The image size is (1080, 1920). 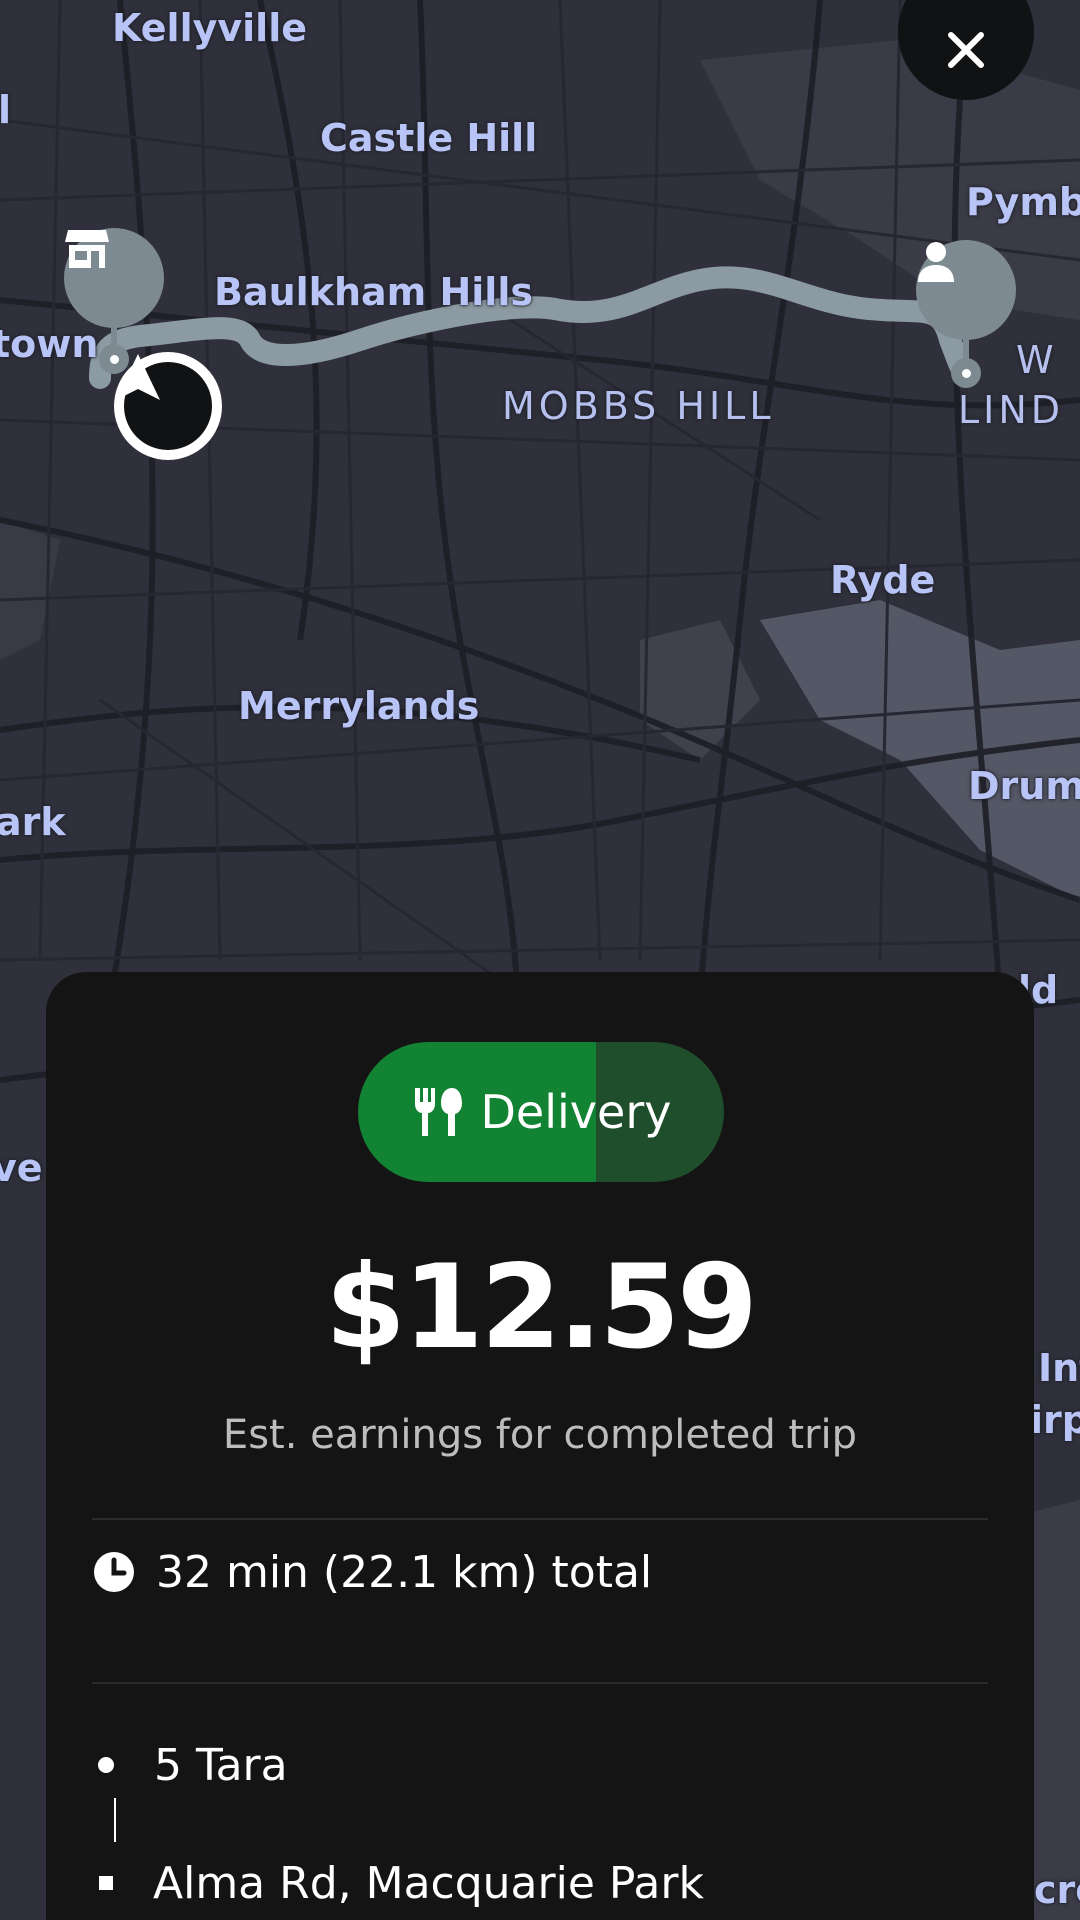 What do you see at coordinates (1023, 202) in the screenshot?
I see `map-label-pymble: Pymb` at bounding box center [1023, 202].